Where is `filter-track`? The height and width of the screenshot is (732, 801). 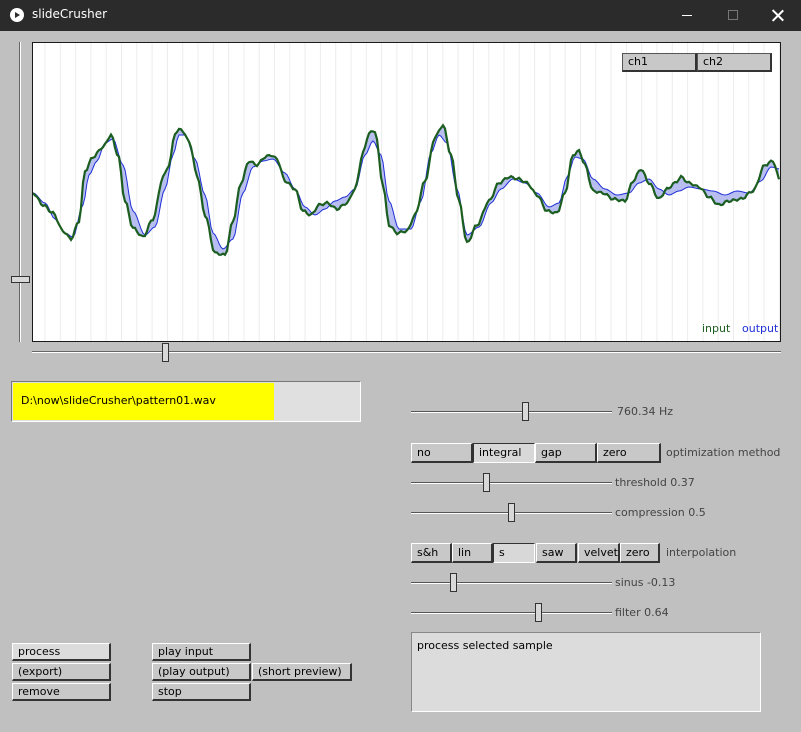 filter-track is located at coordinates (511, 613).